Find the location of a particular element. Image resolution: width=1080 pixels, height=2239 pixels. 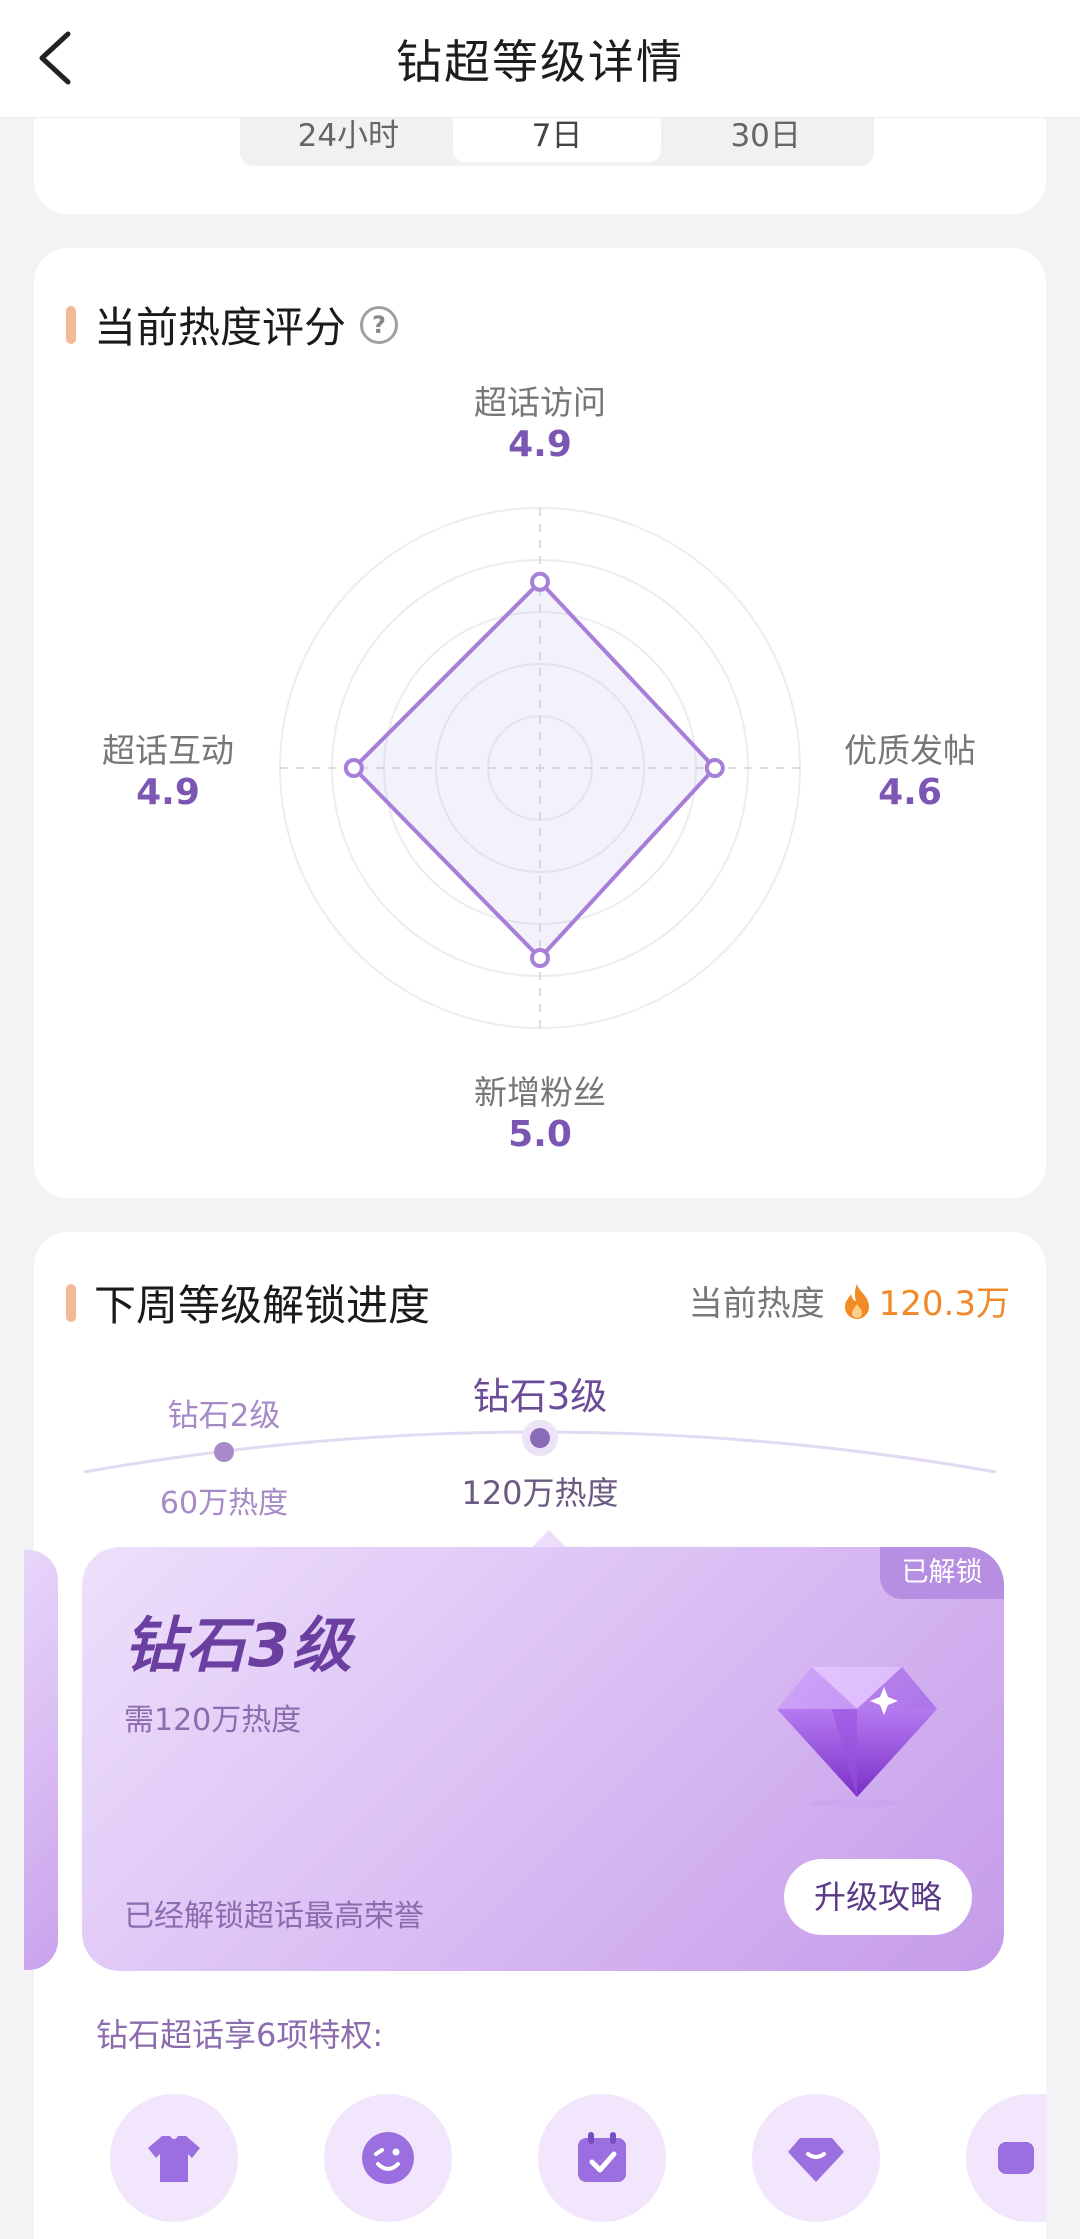

previous-level-card is located at coordinates (41, 1760).